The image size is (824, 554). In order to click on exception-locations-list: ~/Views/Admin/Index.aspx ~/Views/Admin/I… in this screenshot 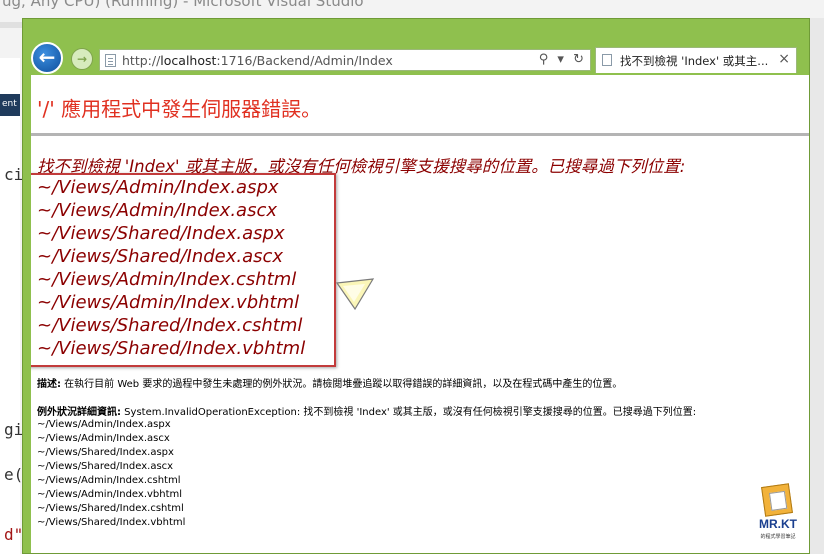, I will do `click(111, 474)`.